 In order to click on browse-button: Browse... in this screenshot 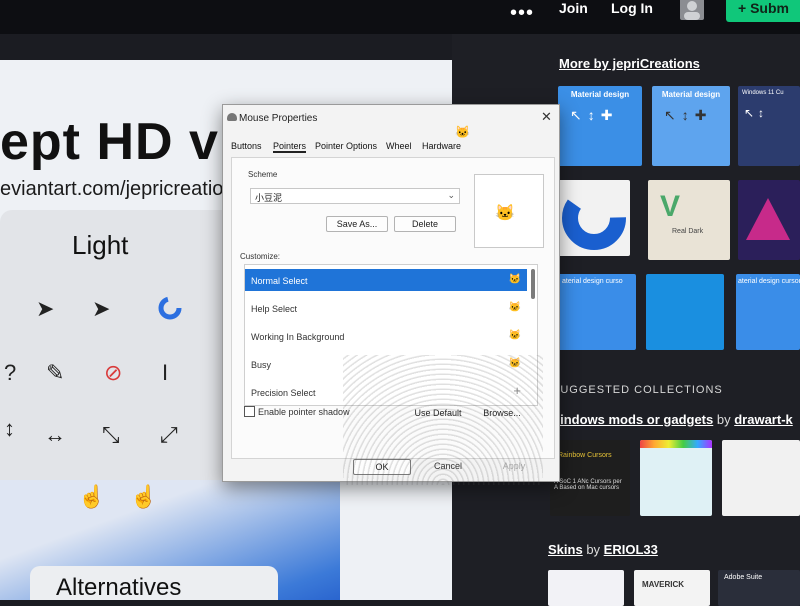, I will do `click(502, 414)`.